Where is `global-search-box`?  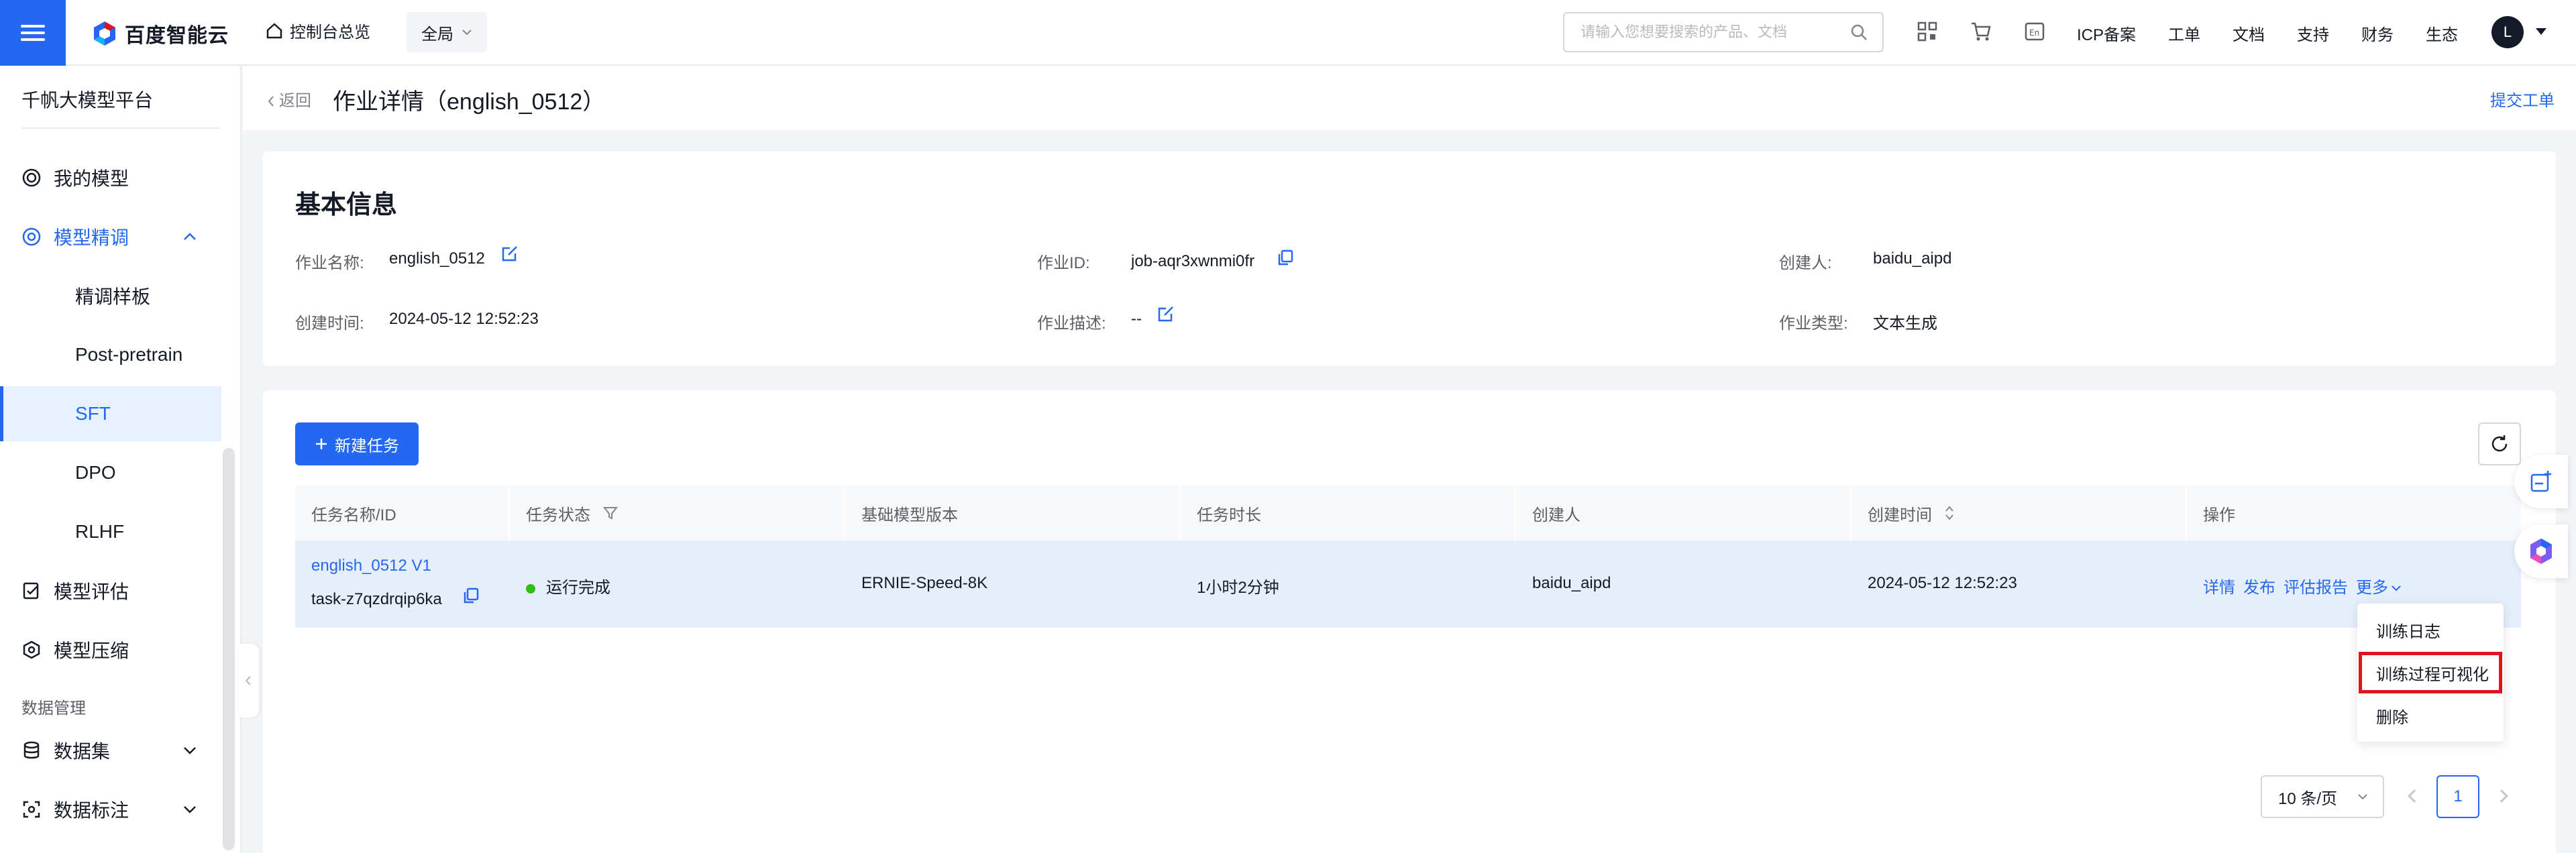 global-search-box is located at coordinates (1723, 32).